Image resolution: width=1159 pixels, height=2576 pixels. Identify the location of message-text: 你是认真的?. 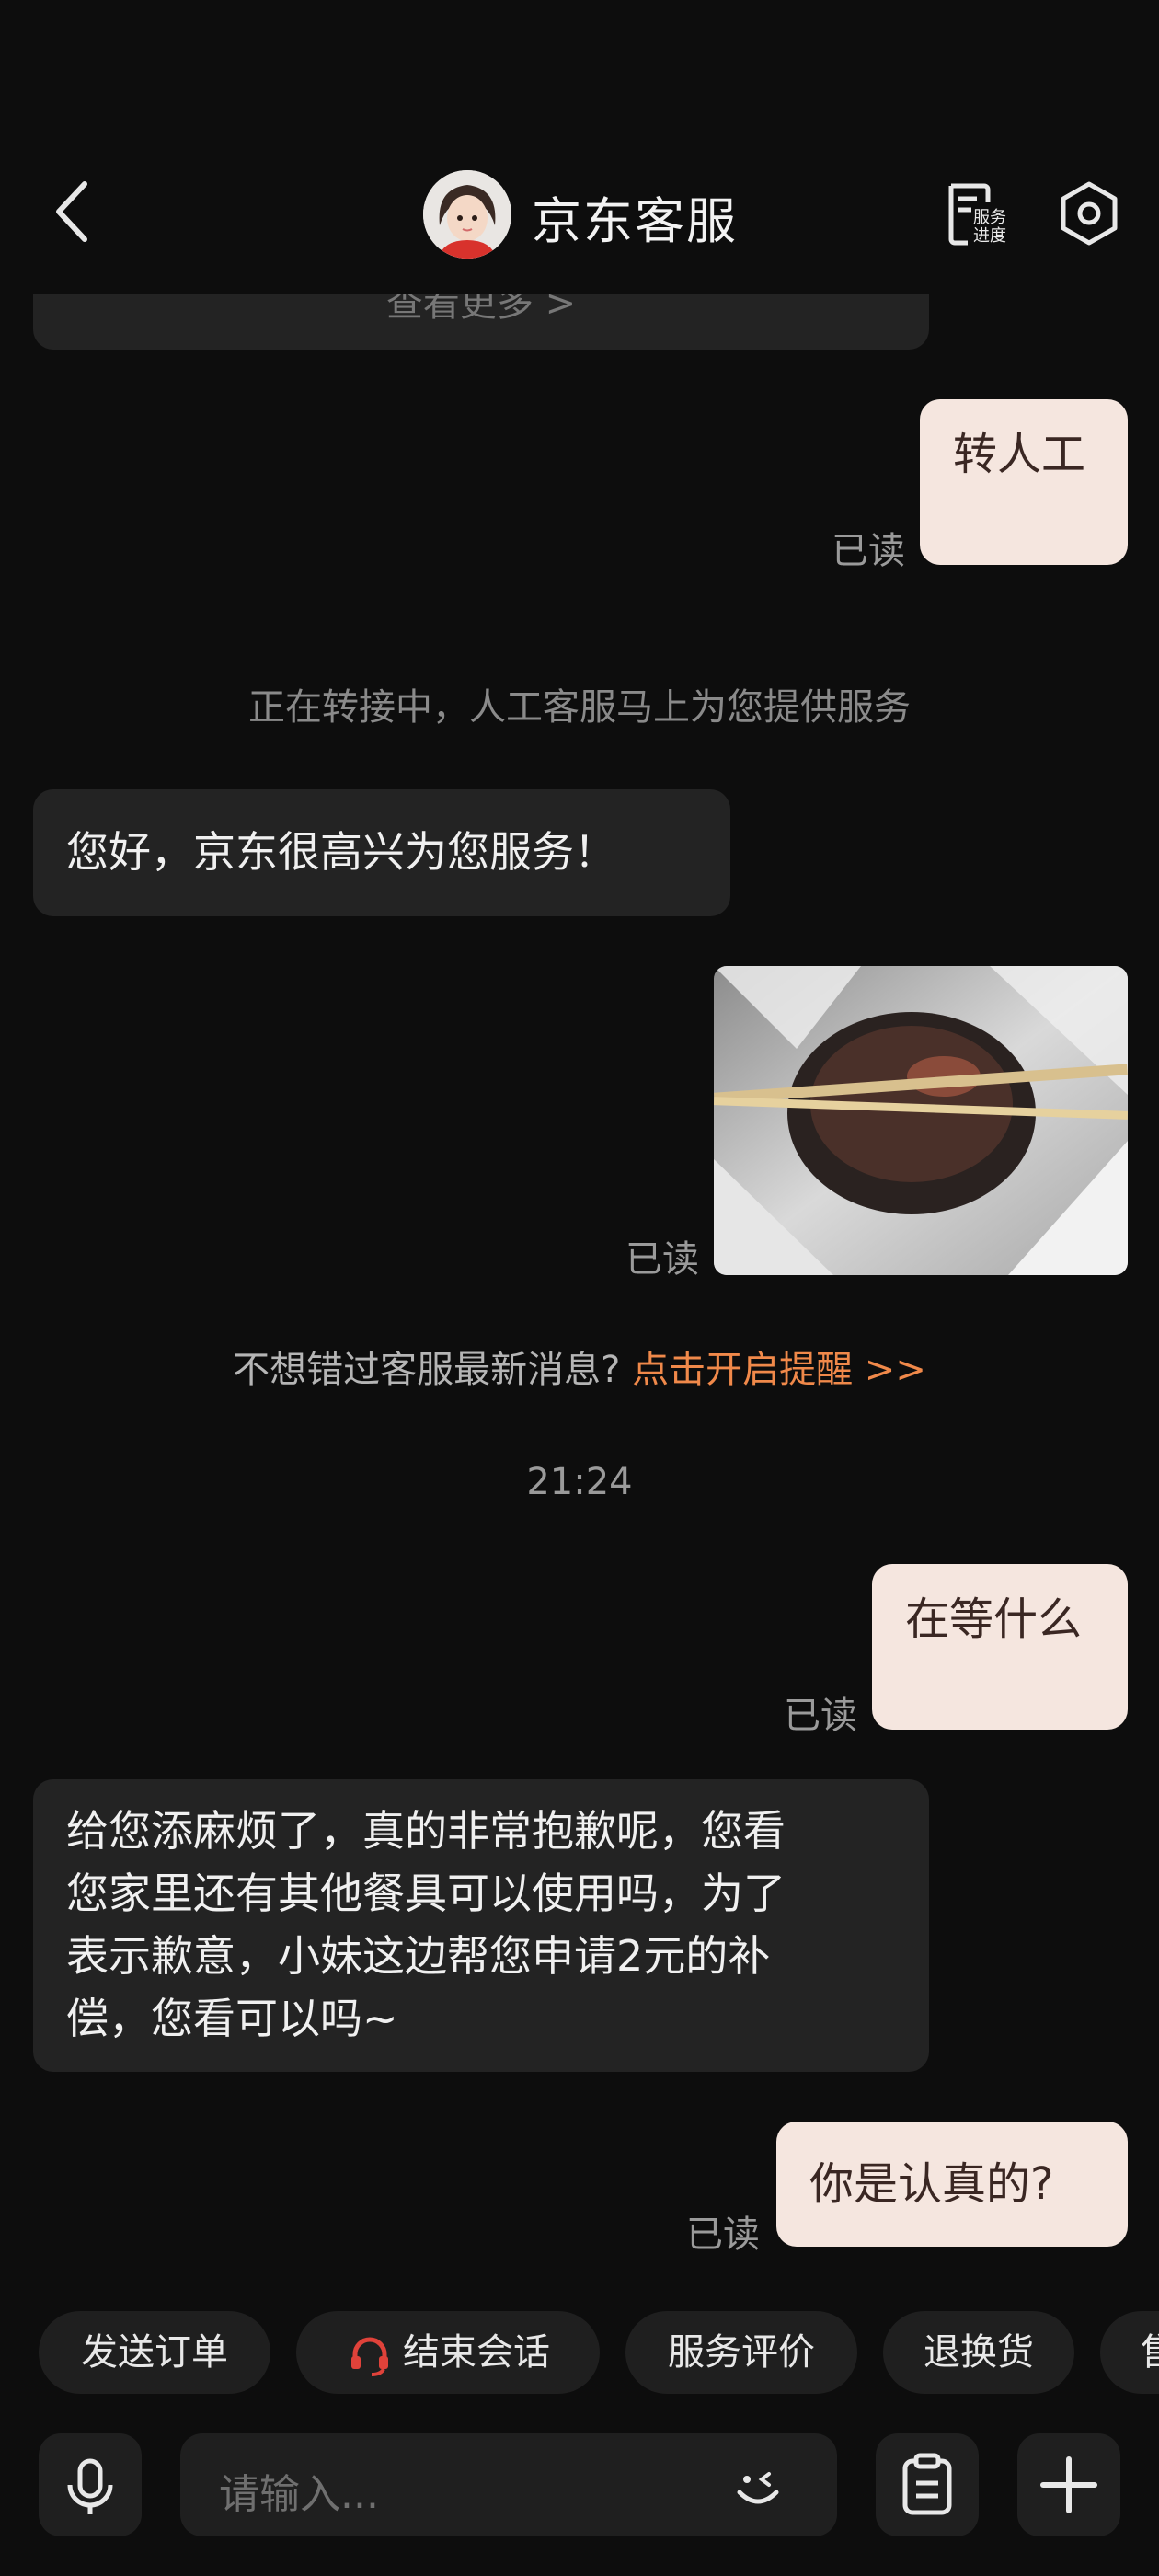
(931, 2184).